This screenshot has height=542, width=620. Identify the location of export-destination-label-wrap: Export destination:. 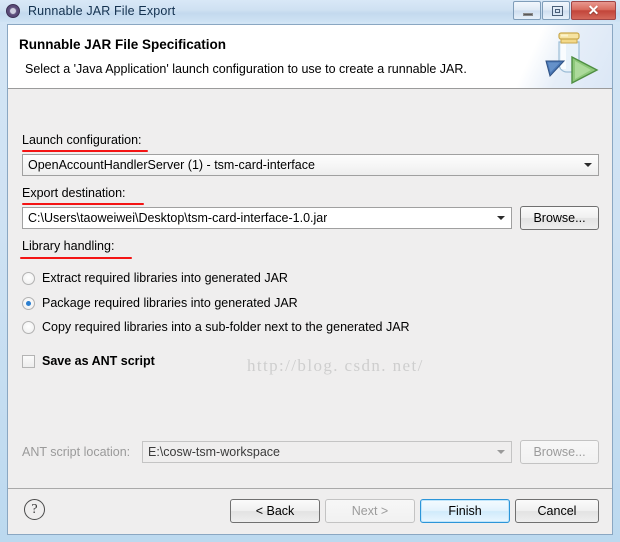
(83, 195).